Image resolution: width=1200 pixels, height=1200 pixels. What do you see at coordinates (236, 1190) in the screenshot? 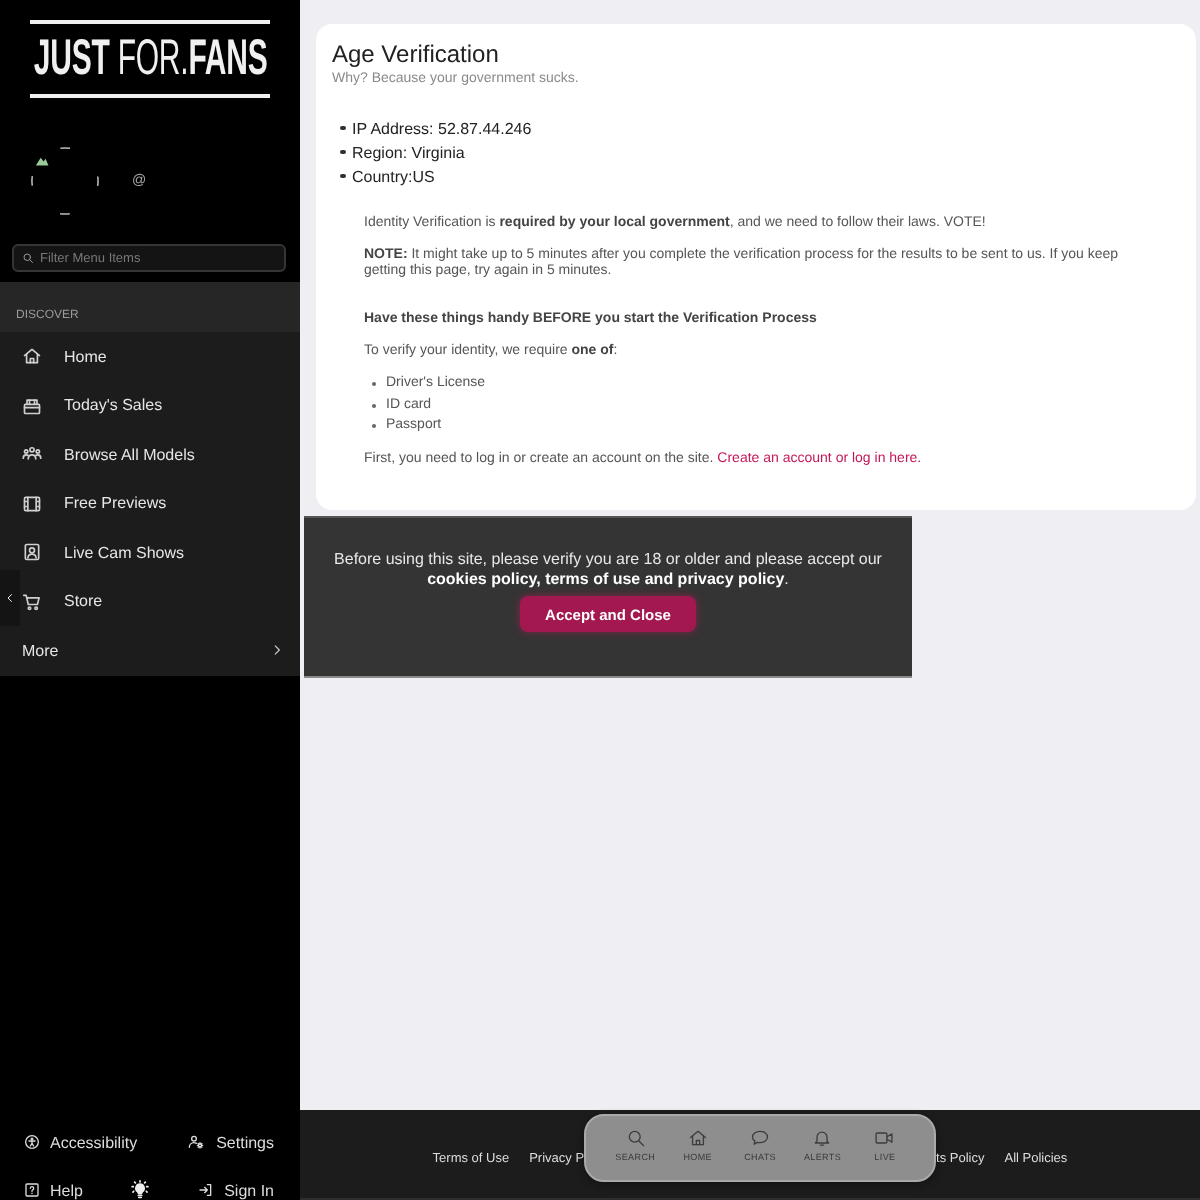
I see `sidebar-link: Sign In` at bounding box center [236, 1190].